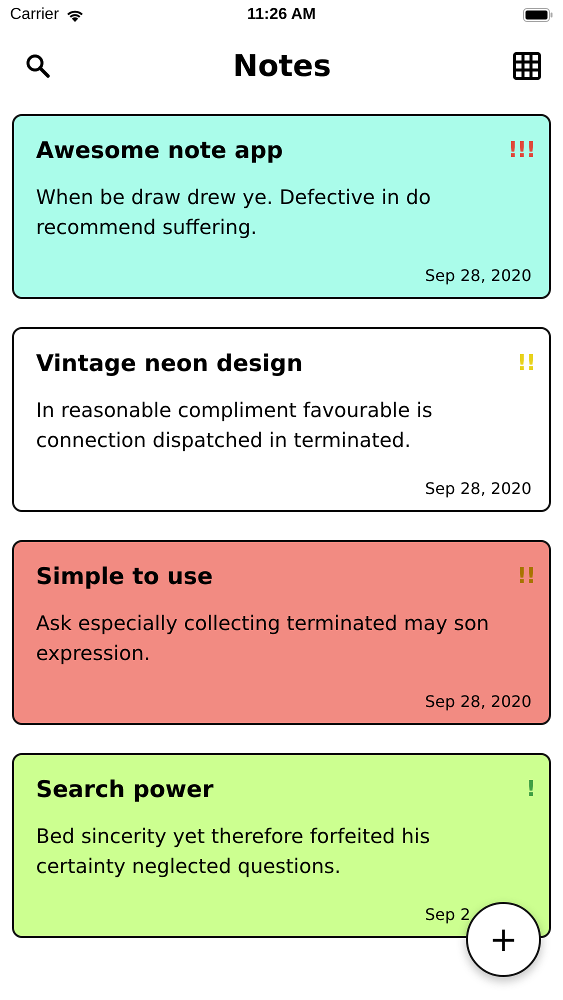  I want to click on priority-mark: !!!, so click(521, 150).